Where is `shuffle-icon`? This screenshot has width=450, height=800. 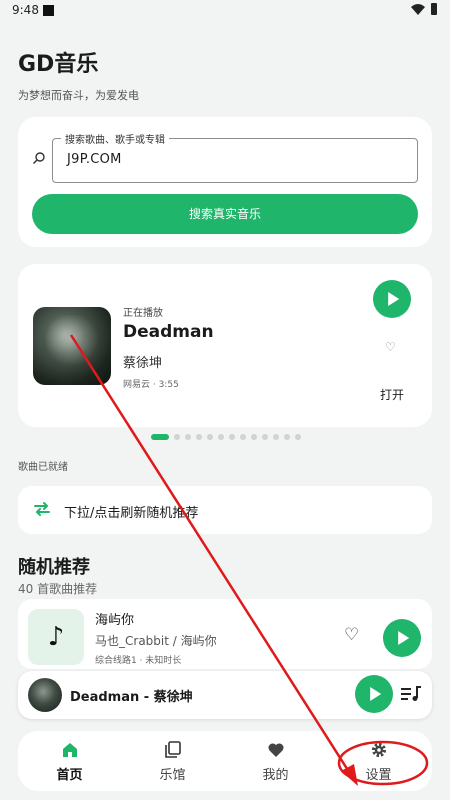
shuffle-icon is located at coordinates (42, 509).